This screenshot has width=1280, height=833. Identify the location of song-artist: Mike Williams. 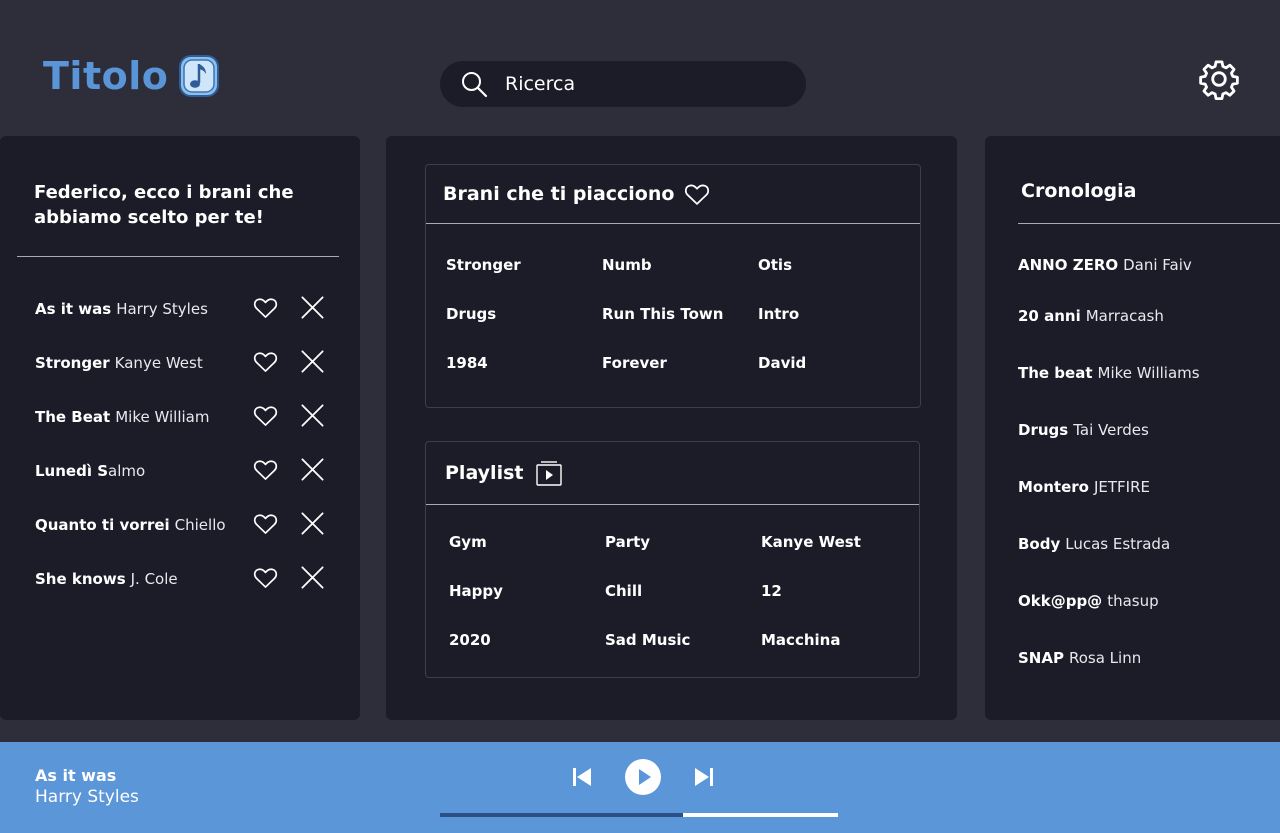
(1148, 373).